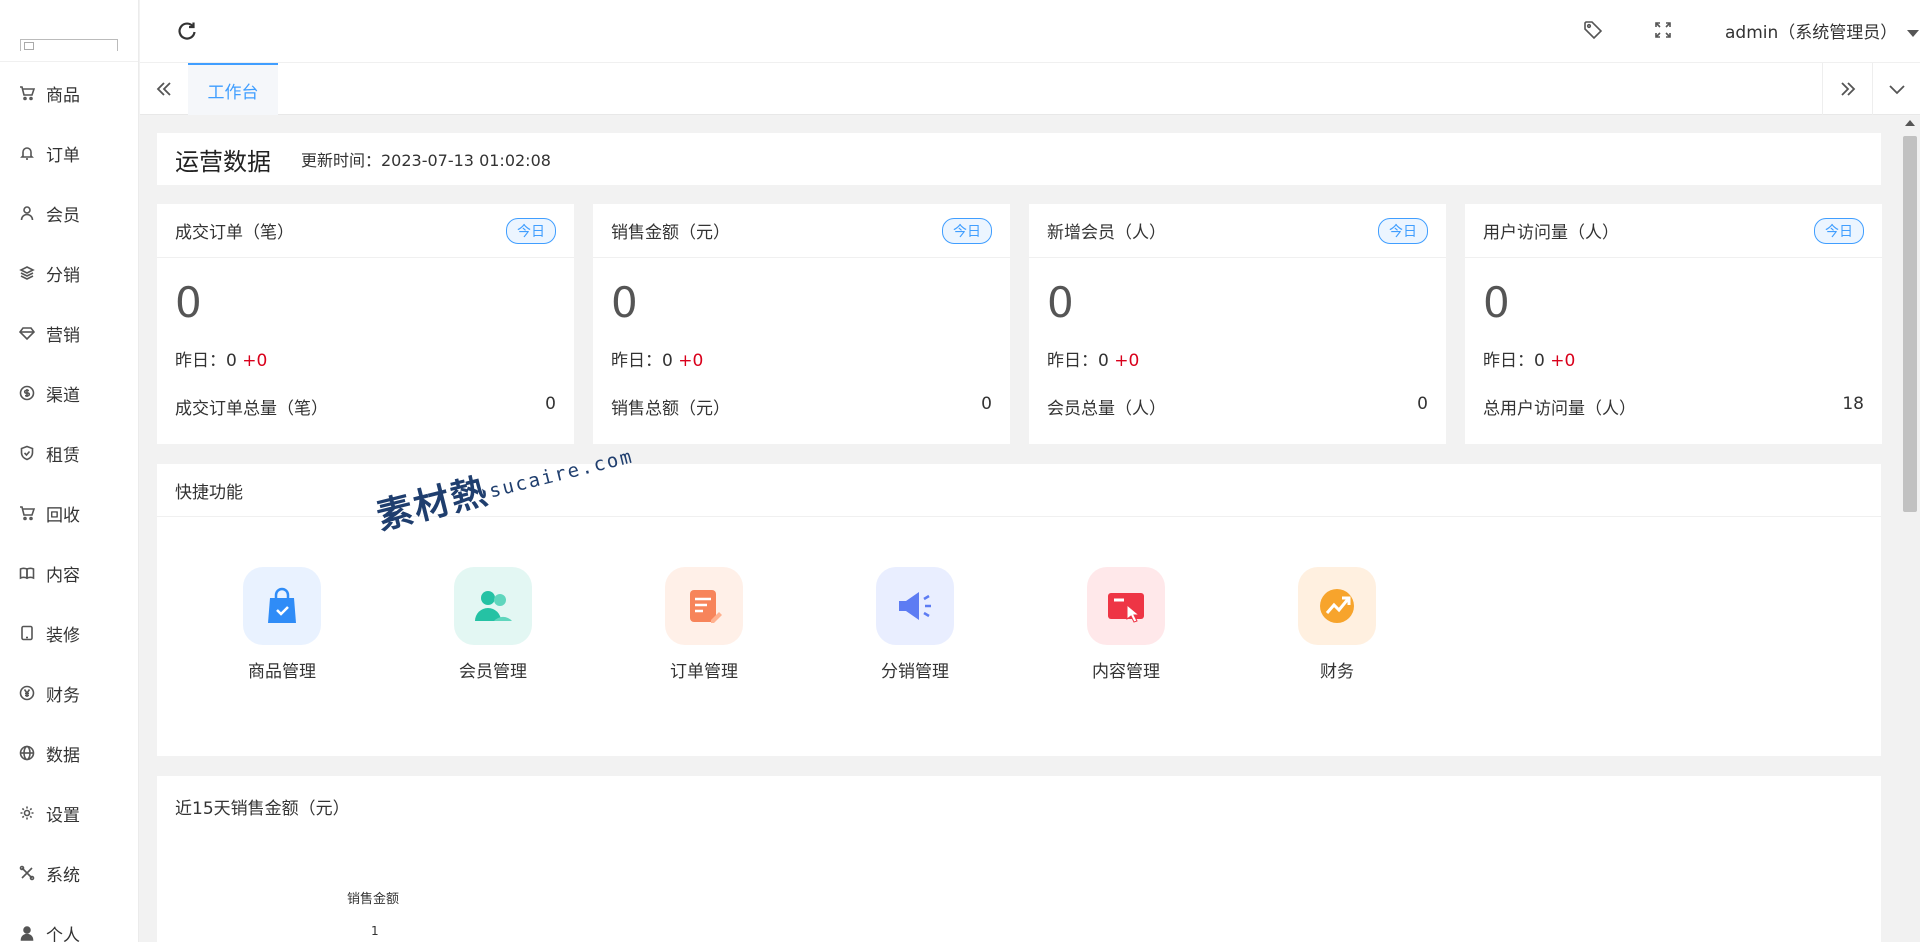 This screenshot has width=1920, height=942. What do you see at coordinates (1237, 401) in the screenshot?
I see `stat-total: 会员总量（人） 0` at bounding box center [1237, 401].